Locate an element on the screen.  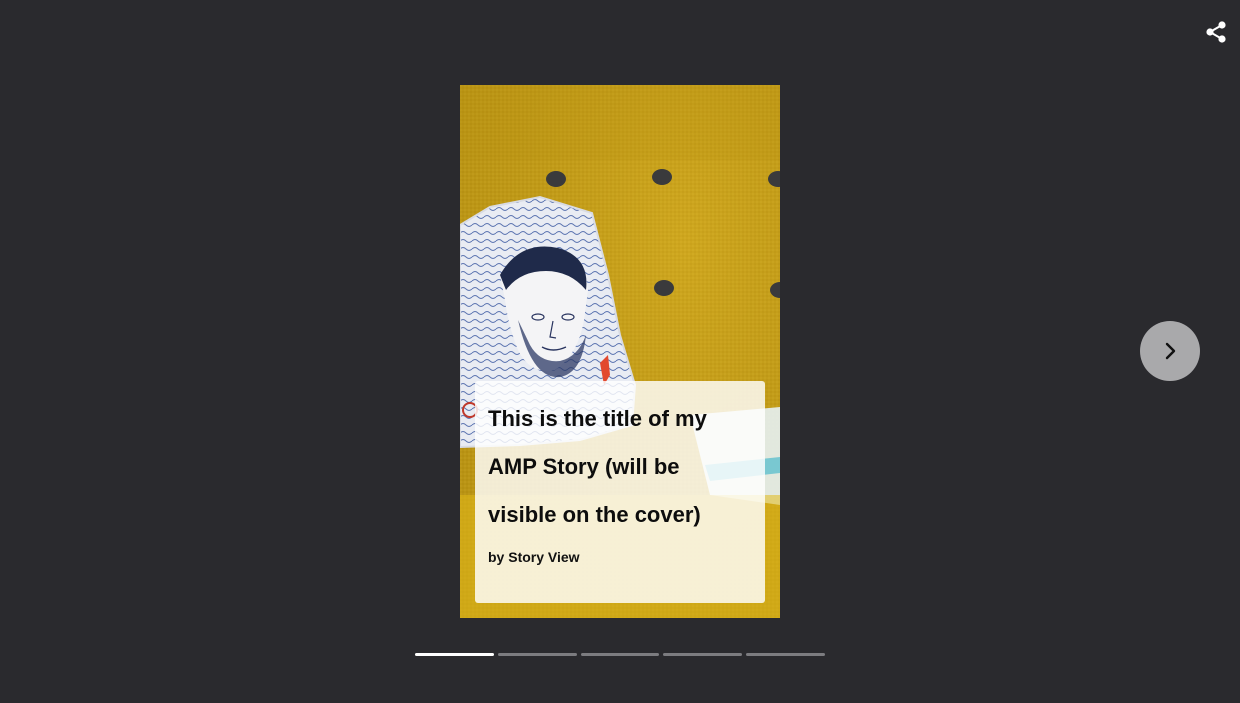
story-byline: by Story View is located at coordinates (534, 557).